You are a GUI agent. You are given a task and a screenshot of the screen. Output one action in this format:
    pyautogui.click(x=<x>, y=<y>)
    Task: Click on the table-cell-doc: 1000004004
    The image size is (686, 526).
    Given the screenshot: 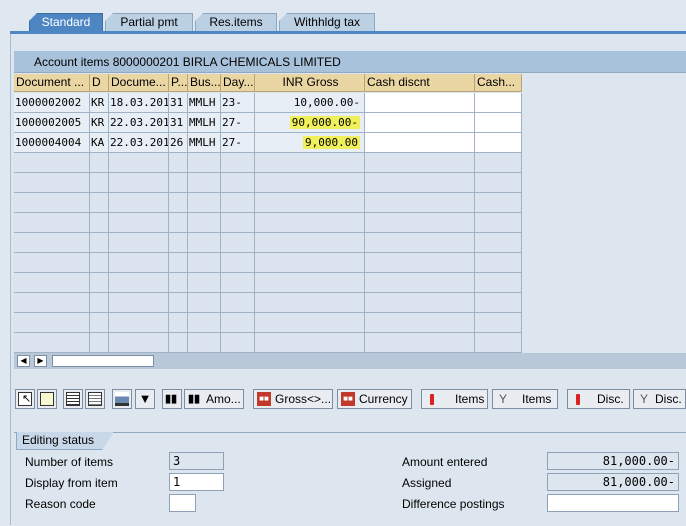 What is the action you would take?
    pyautogui.click(x=52, y=143)
    